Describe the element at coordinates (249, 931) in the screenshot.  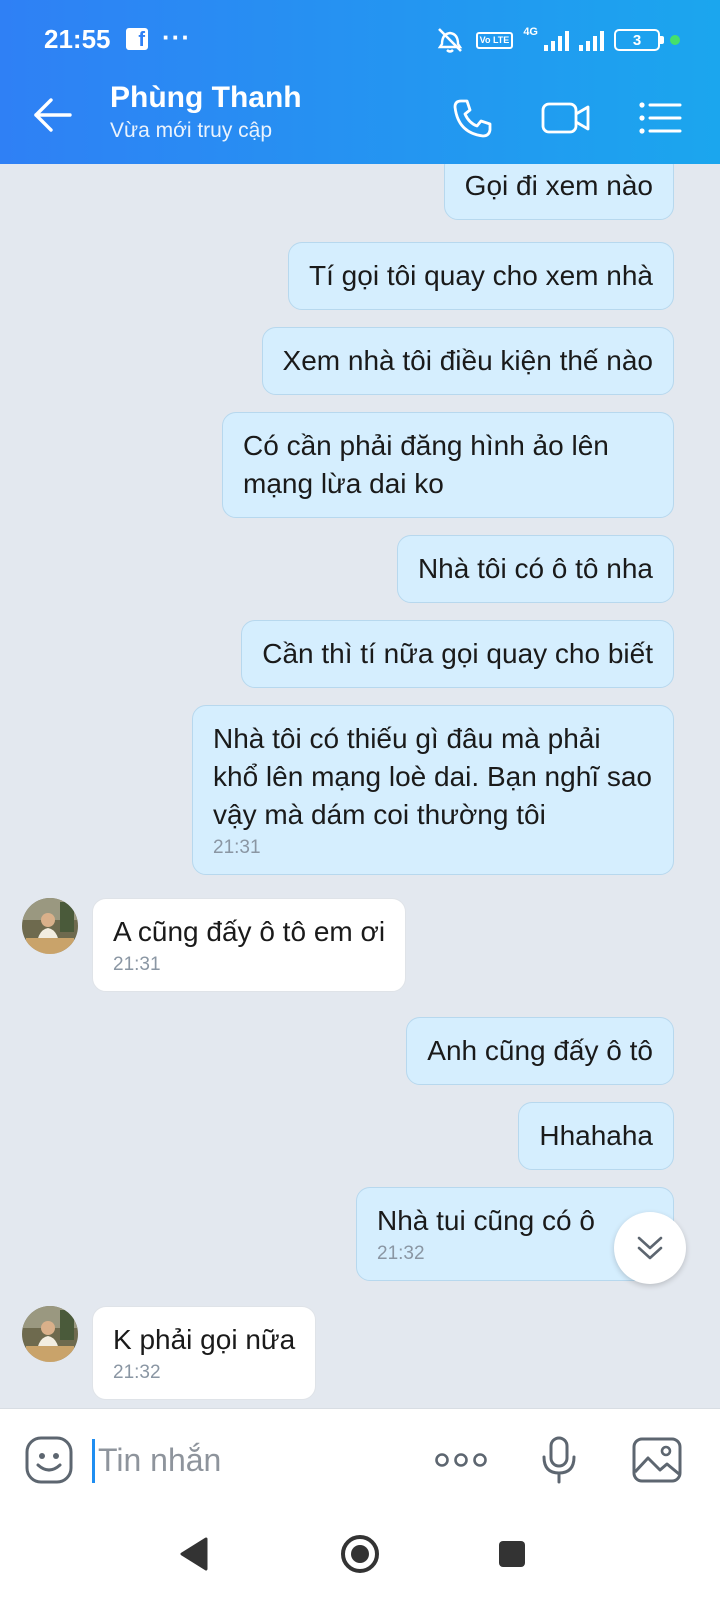
I see `message-text: A cũng đấy ô tô em ơi` at that location.